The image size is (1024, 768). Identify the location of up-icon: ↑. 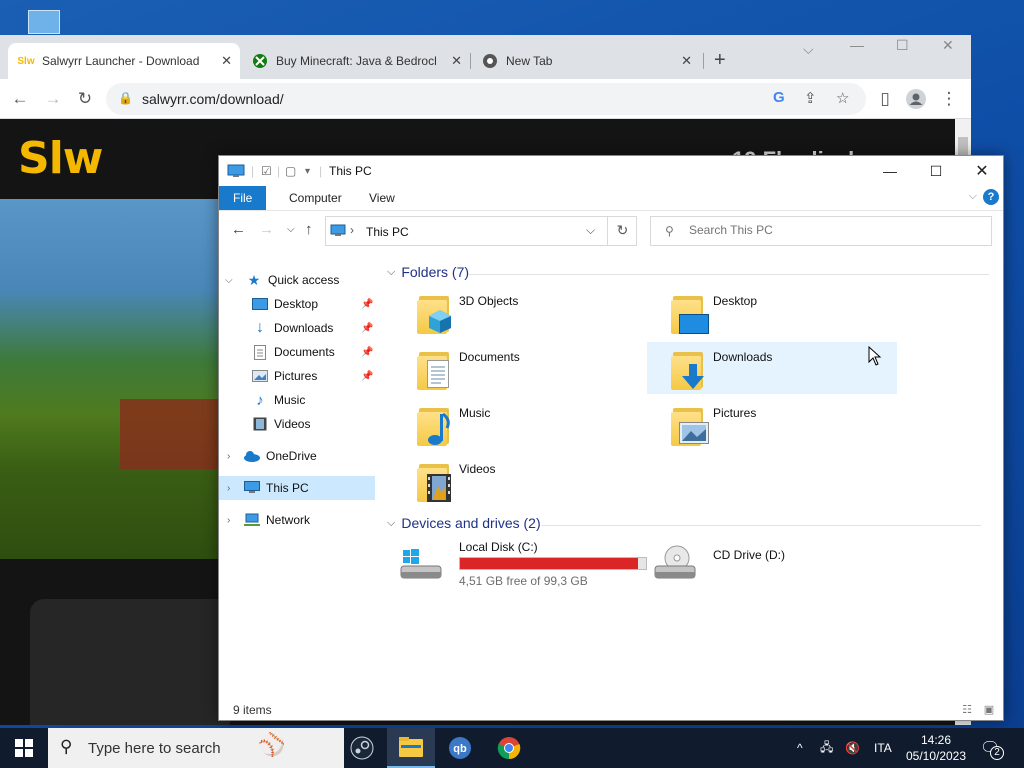
(309, 229).